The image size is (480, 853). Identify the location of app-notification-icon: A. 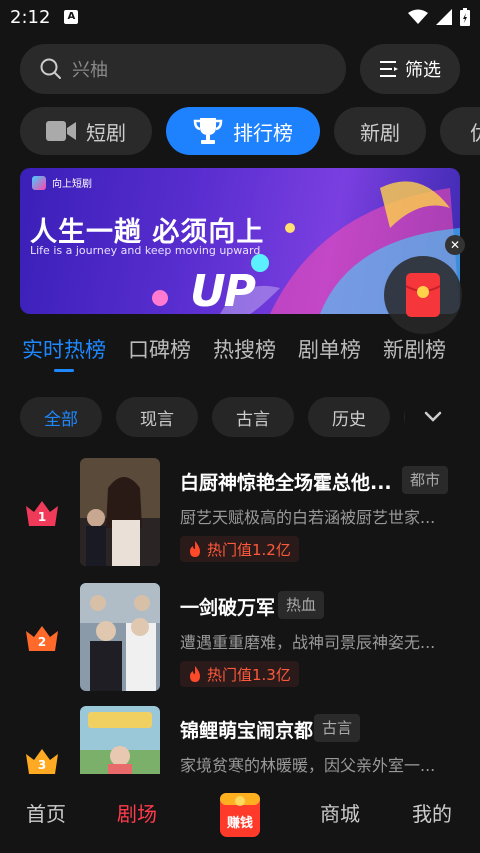
(71, 17).